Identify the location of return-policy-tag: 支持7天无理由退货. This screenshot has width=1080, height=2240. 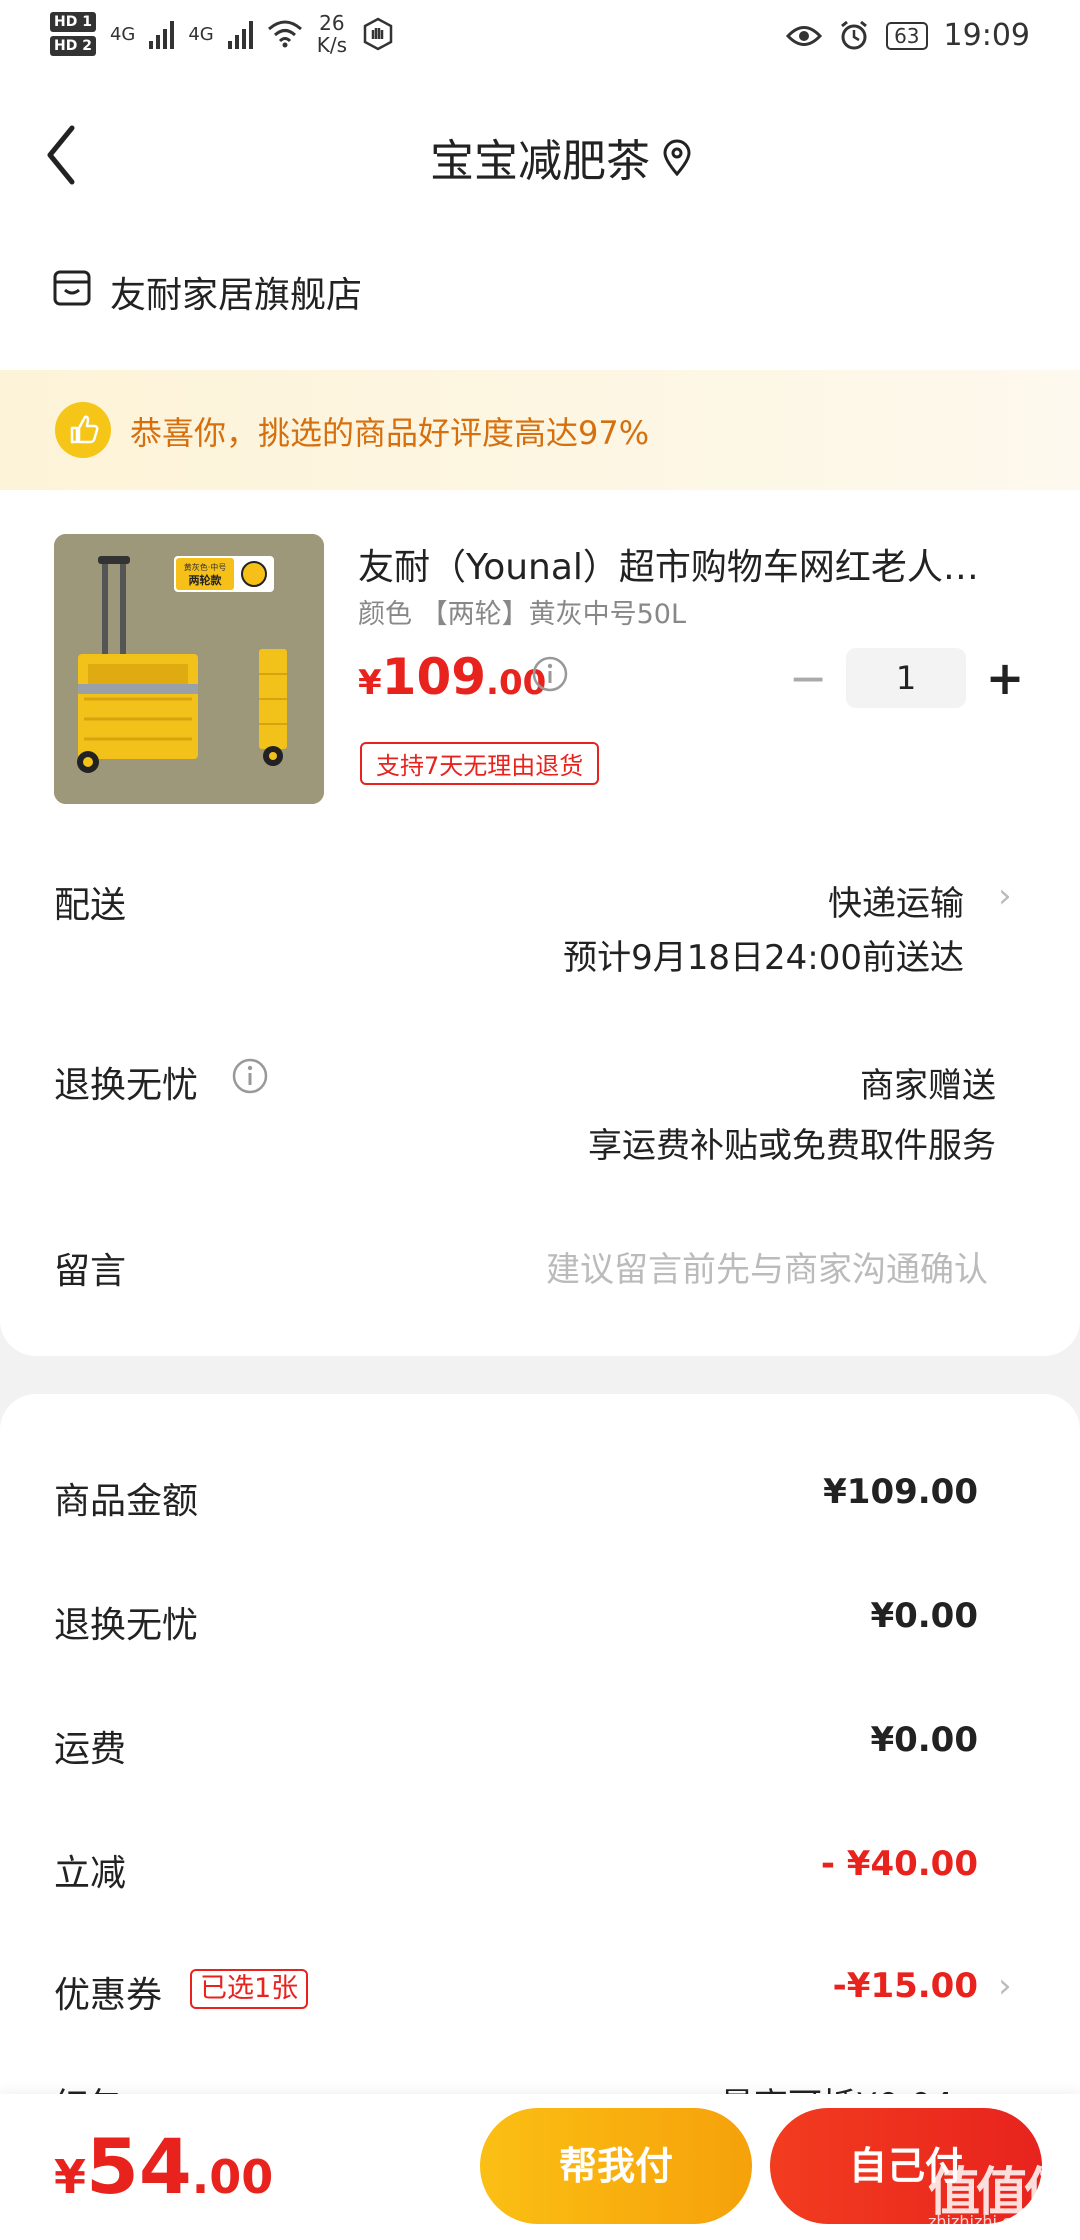
(480, 763).